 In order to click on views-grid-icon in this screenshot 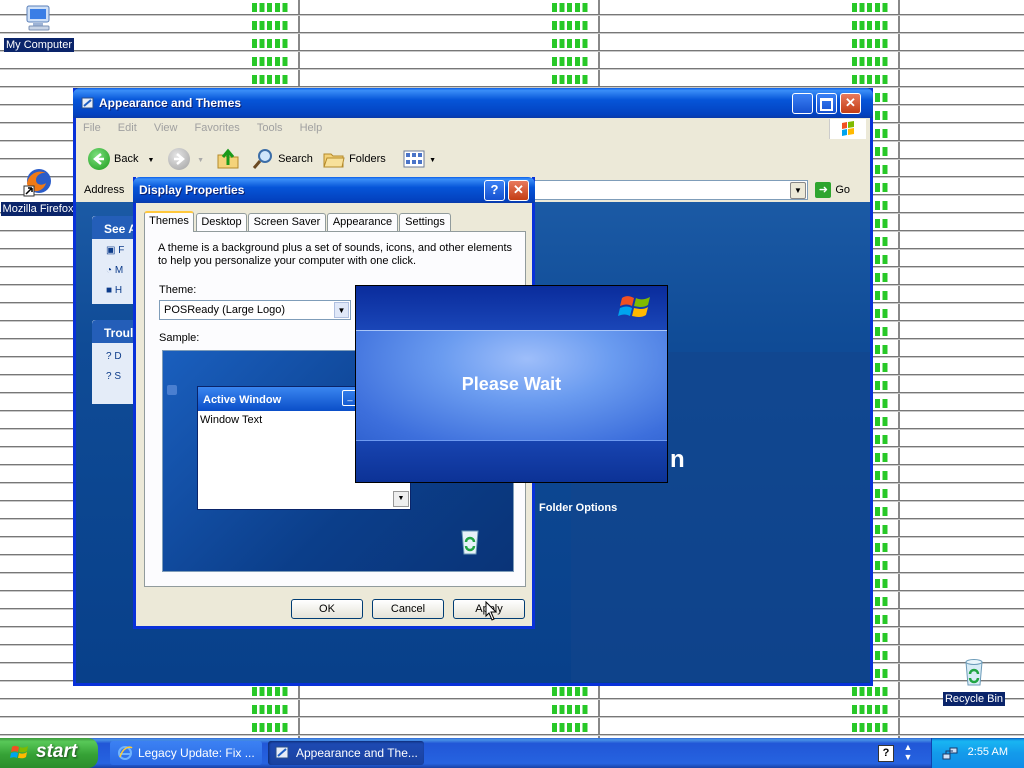, I will do `click(414, 159)`.